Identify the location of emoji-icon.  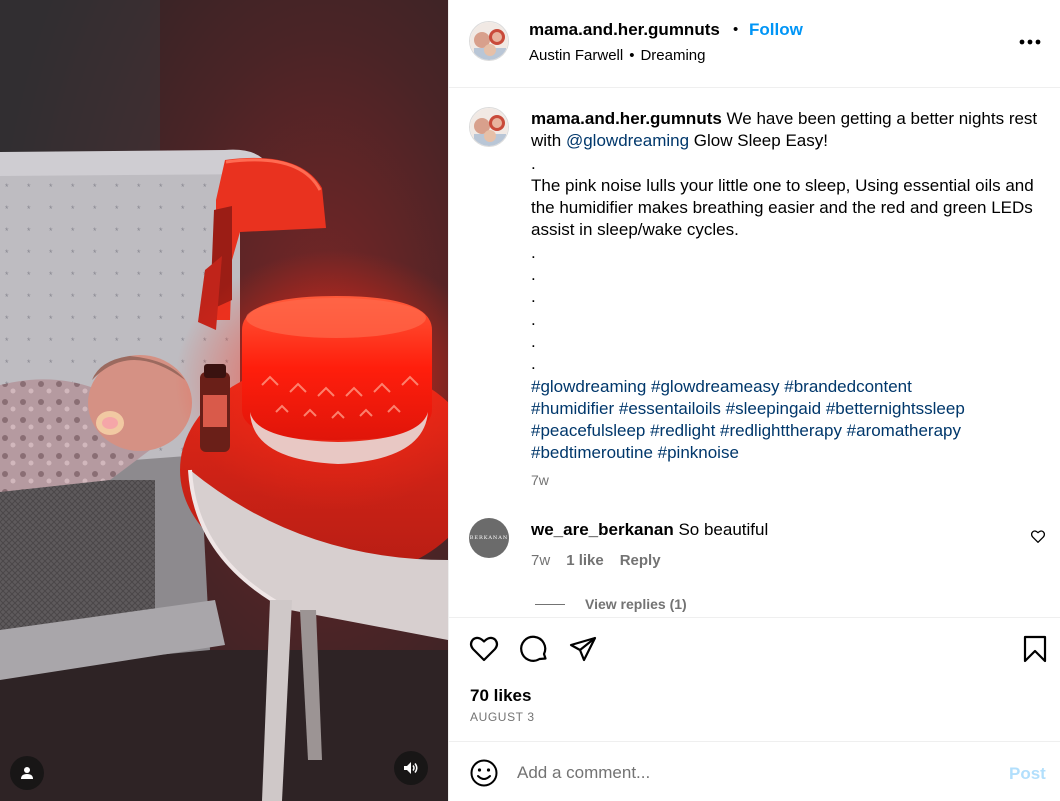
(484, 773).